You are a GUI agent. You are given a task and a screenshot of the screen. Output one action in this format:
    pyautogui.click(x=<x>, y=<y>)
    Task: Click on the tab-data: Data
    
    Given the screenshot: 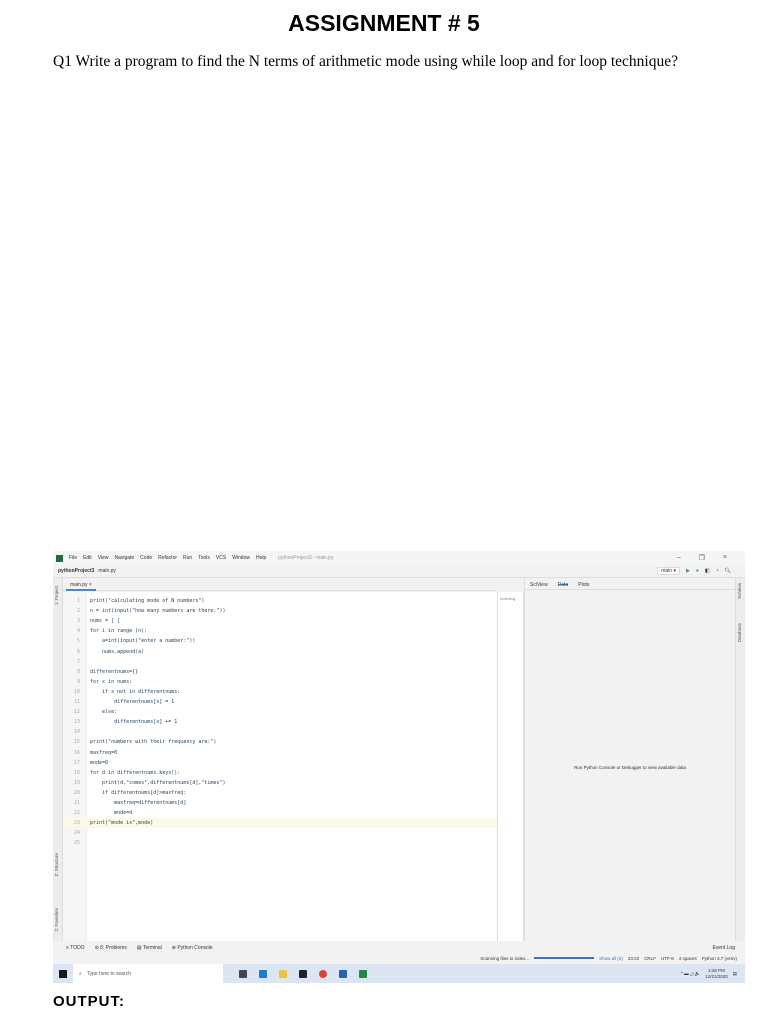 What is the action you would take?
    pyautogui.click(x=563, y=585)
    